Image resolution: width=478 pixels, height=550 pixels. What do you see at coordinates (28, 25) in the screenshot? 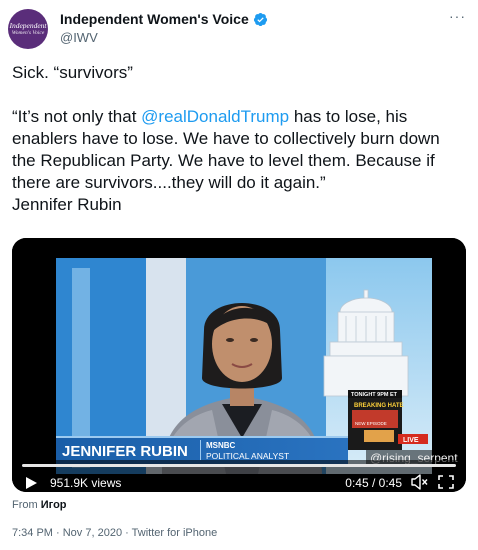
I see `avatar-text-line1: Independent` at bounding box center [28, 25].